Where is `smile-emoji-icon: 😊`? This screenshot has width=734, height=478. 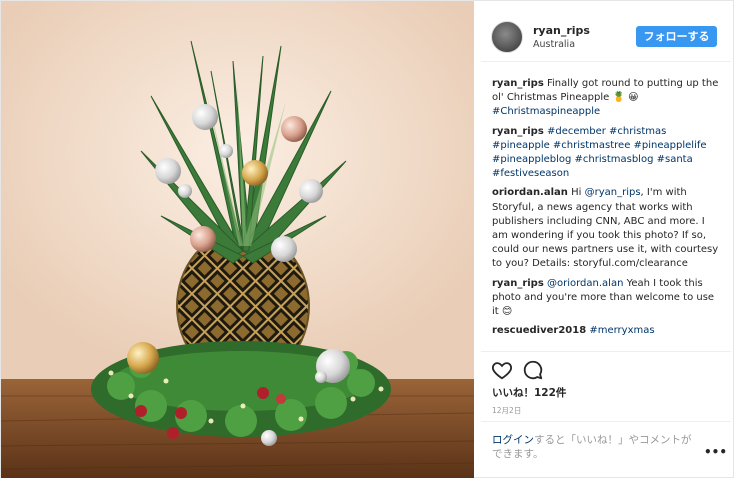 smile-emoji-icon: 😊 is located at coordinates (507, 312).